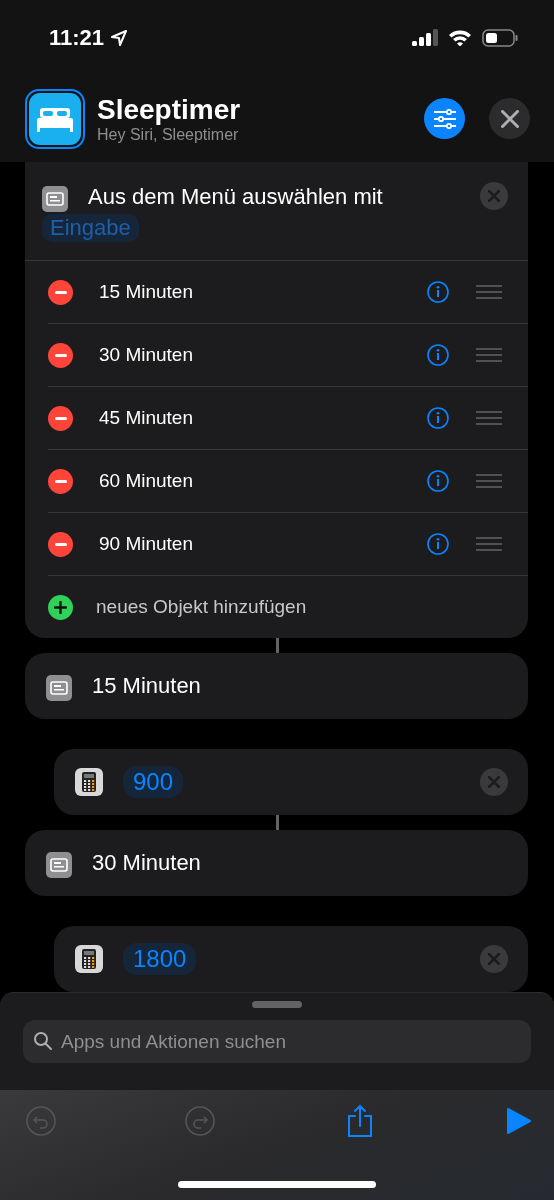 The height and width of the screenshot is (1200, 554). What do you see at coordinates (277, 1041) in the screenshot?
I see `search-field: Apps und Aktionen suchen` at bounding box center [277, 1041].